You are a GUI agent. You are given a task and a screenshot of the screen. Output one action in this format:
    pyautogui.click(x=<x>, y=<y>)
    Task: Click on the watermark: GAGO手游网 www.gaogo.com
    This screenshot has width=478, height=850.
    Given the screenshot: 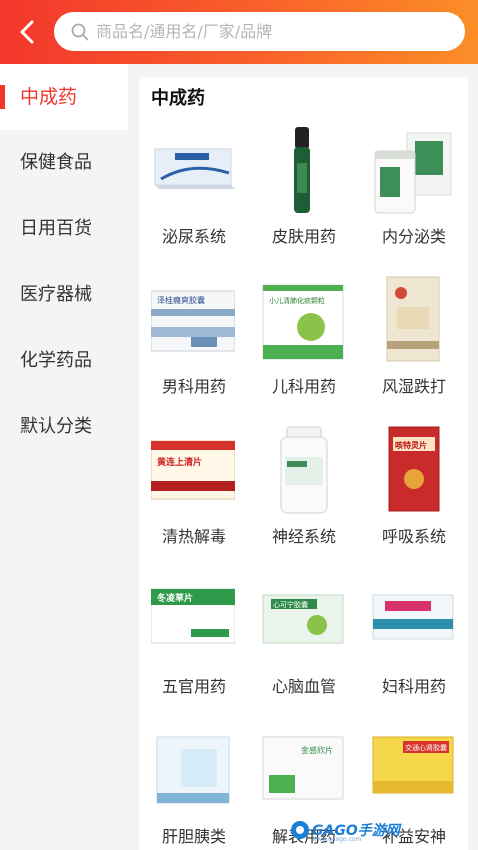 What is the action you would take?
    pyautogui.click(x=355, y=831)
    